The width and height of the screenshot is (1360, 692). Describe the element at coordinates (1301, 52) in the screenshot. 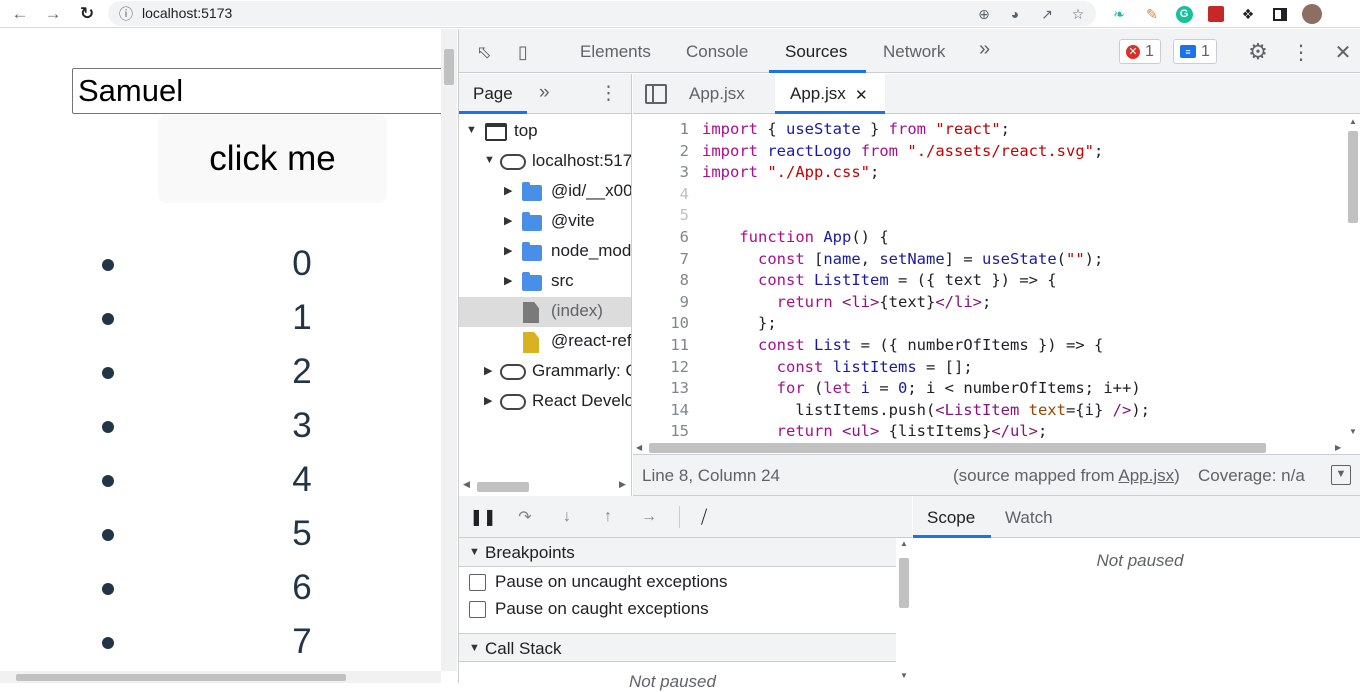

I see `more-options-icon: ⋮` at that location.